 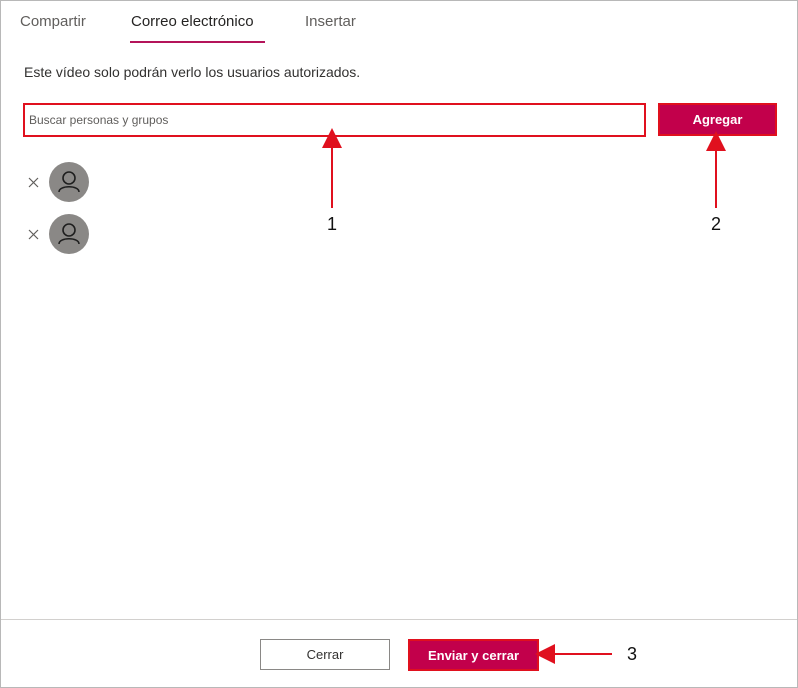 What do you see at coordinates (716, 224) in the screenshot?
I see `annotation-label-2: 2` at bounding box center [716, 224].